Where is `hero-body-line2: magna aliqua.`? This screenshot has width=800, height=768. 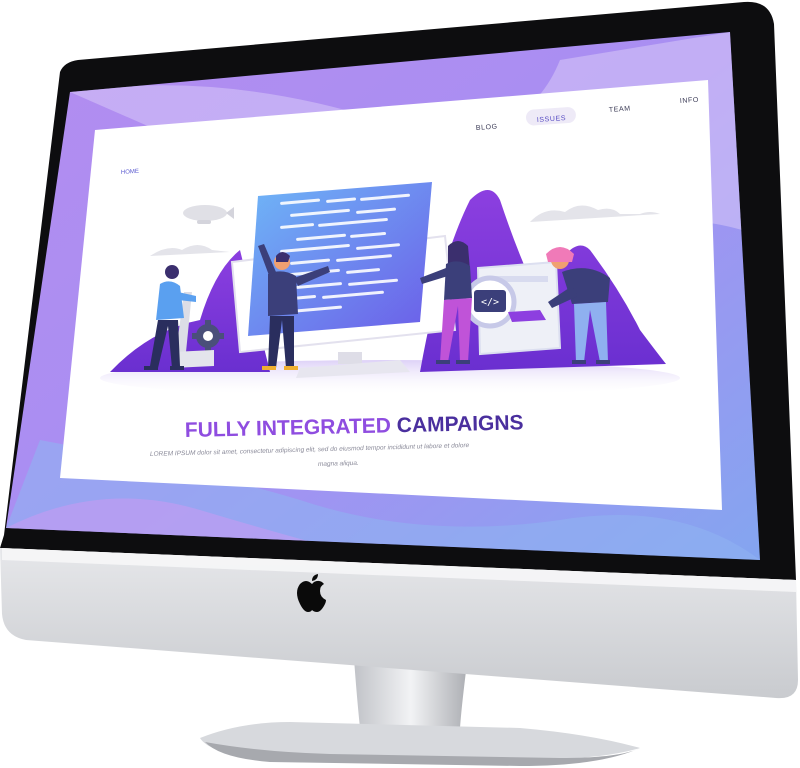 hero-body-line2: magna aliqua. is located at coordinates (338, 464).